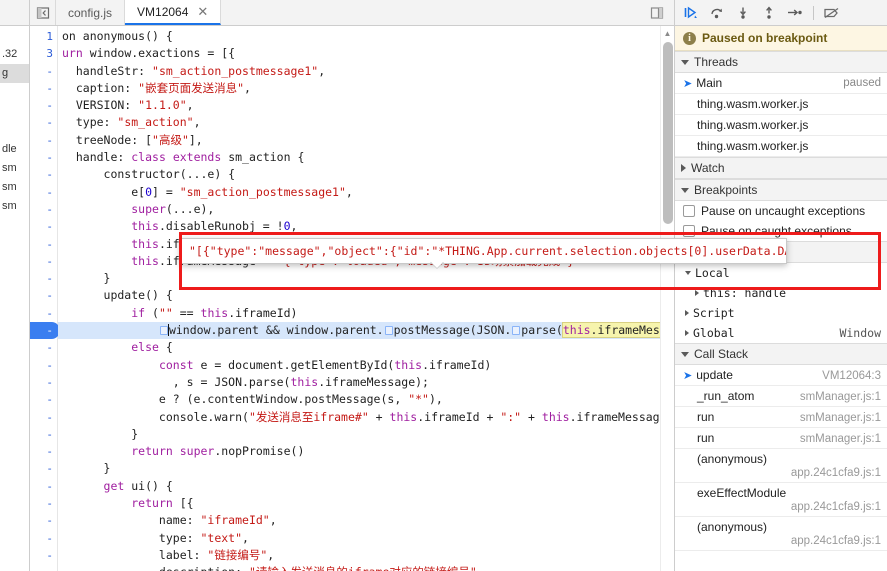  What do you see at coordinates (781, 62) in the screenshot?
I see `section-threads: Threads` at bounding box center [781, 62].